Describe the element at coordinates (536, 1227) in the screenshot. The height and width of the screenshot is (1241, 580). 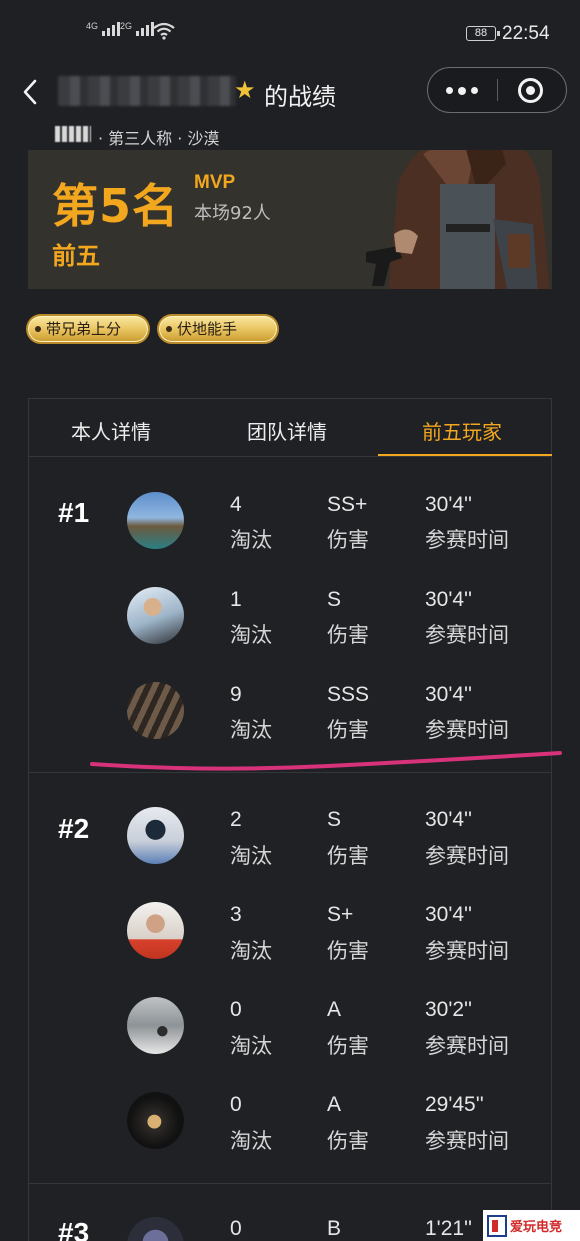
I see `watermark-text: 爱玩电竞` at that location.